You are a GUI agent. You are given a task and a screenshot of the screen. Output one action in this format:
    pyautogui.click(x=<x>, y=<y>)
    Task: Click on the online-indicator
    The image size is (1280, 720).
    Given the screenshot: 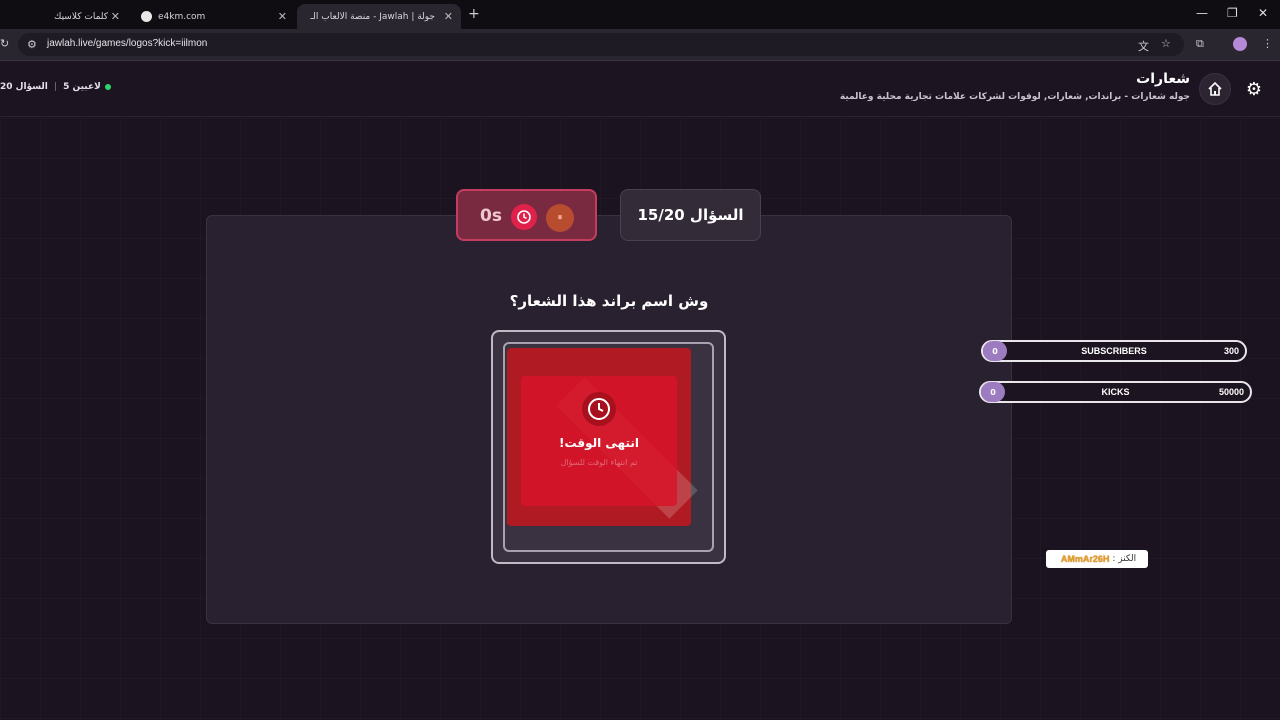 What is the action you would take?
    pyautogui.click(x=107, y=87)
    